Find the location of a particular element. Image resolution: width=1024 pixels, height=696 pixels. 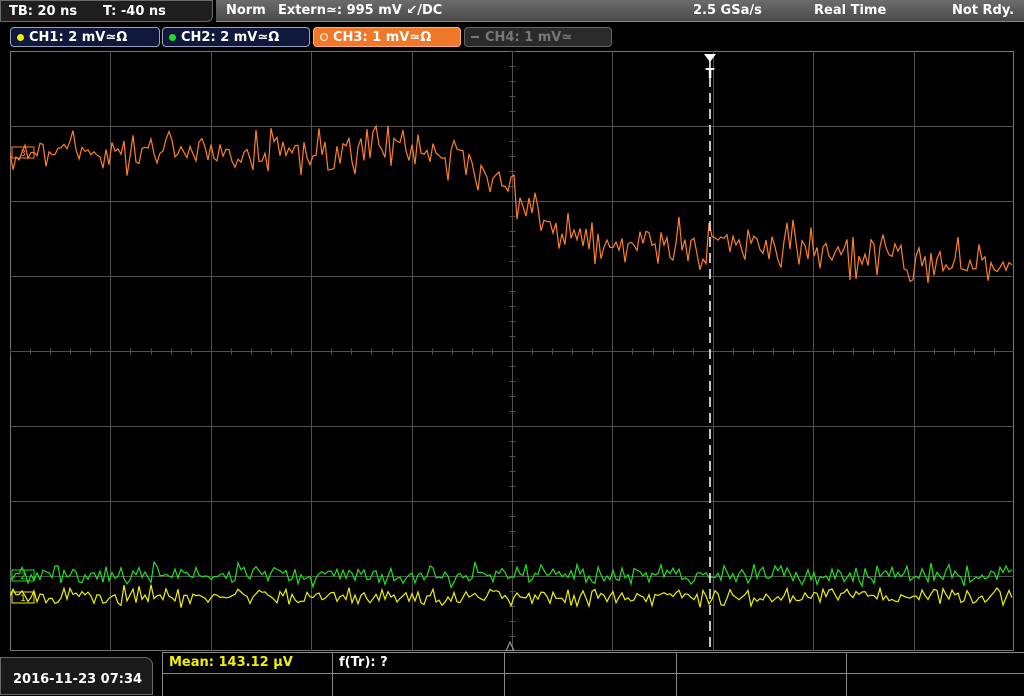

measurement-cell-ftr: f(Tr): ? is located at coordinates (418, 674).